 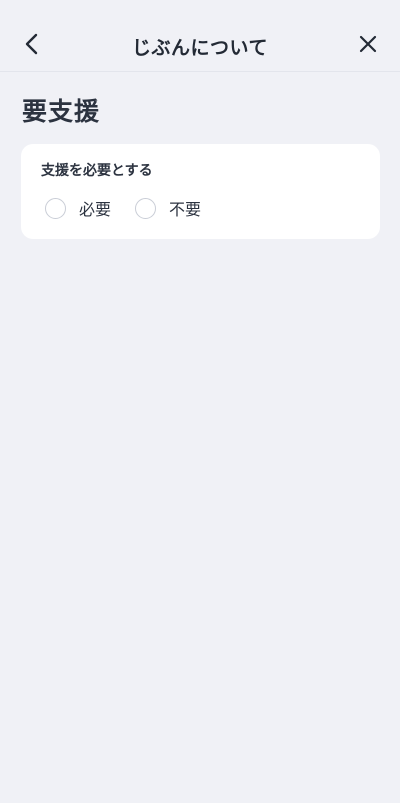 I want to click on radio-button-not-required, so click(x=145, y=208).